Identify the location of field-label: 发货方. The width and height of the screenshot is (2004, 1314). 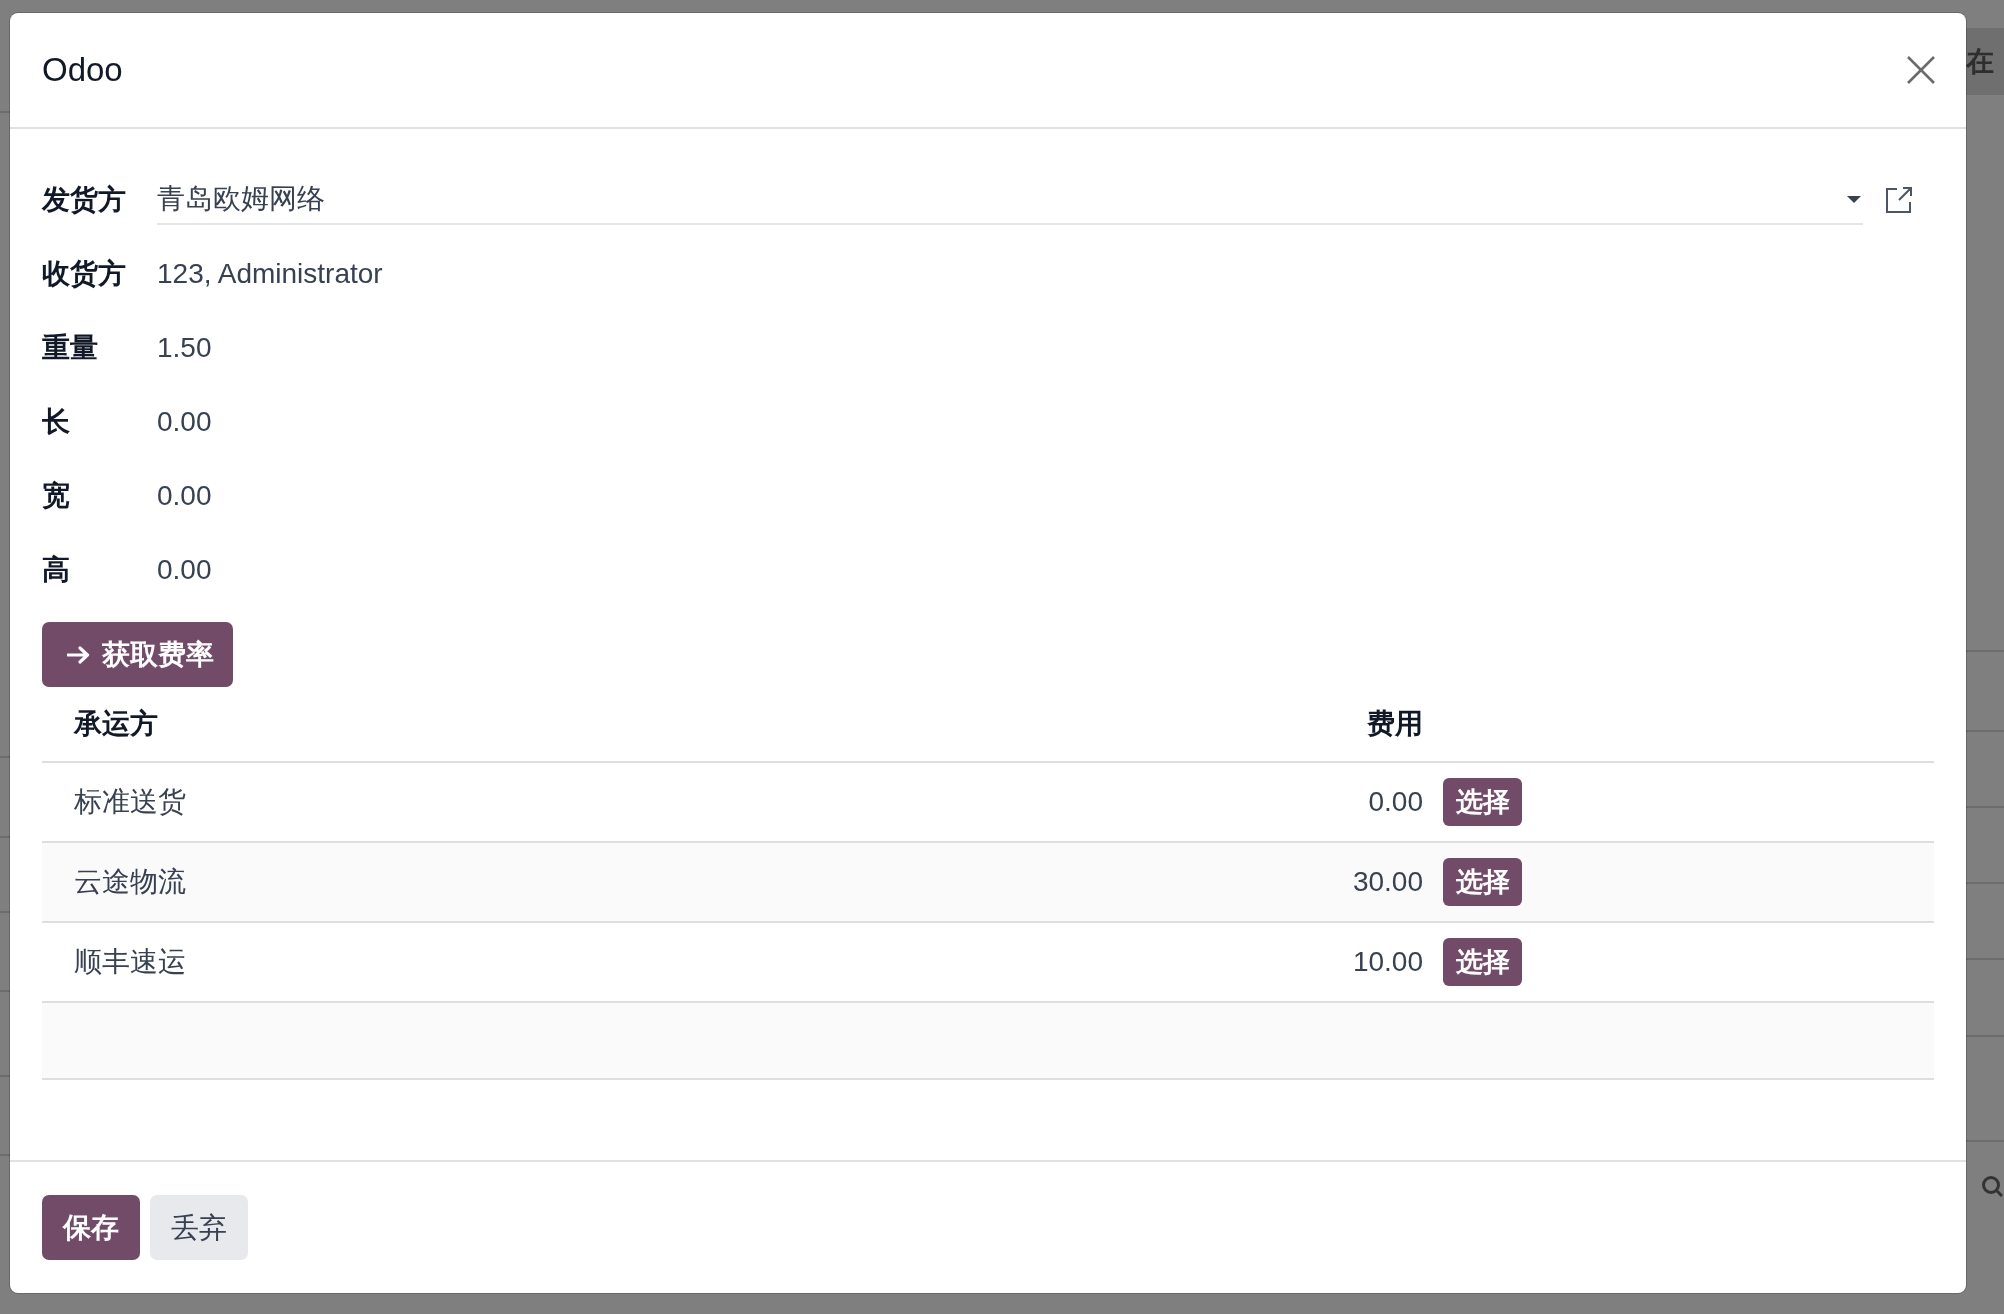
(84, 200).